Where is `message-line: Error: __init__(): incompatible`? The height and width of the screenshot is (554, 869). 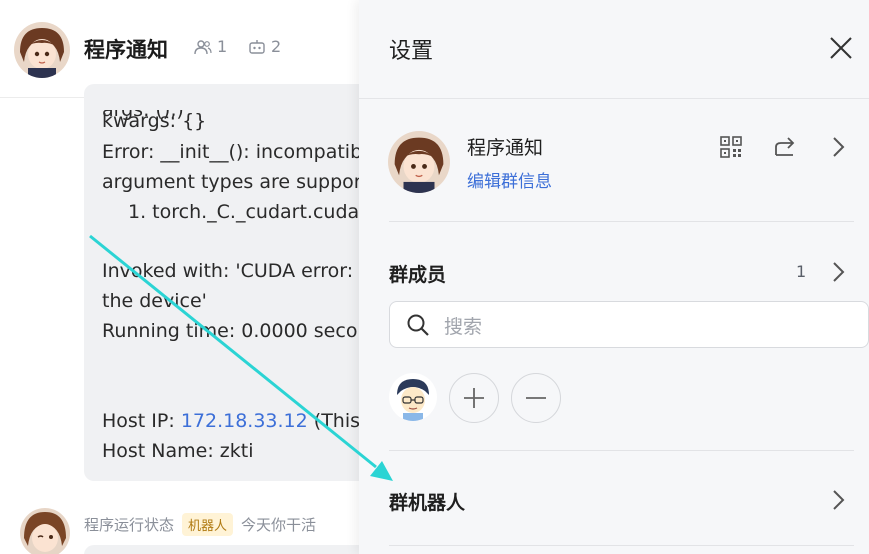 message-line: Error: __init__(): incompatible is located at coordinates (231, 152).